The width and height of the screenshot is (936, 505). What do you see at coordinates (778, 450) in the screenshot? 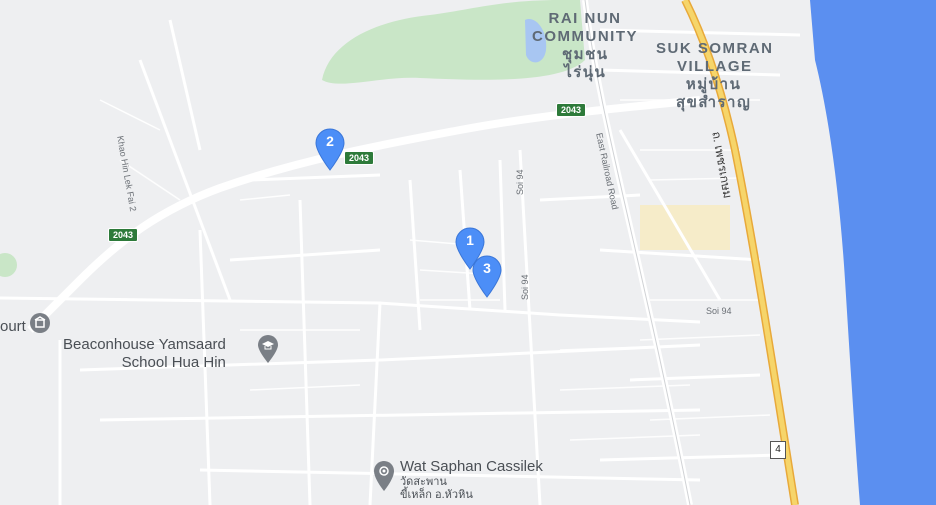
I see `route-shield-4: 4` at bounding box center [778, 450].